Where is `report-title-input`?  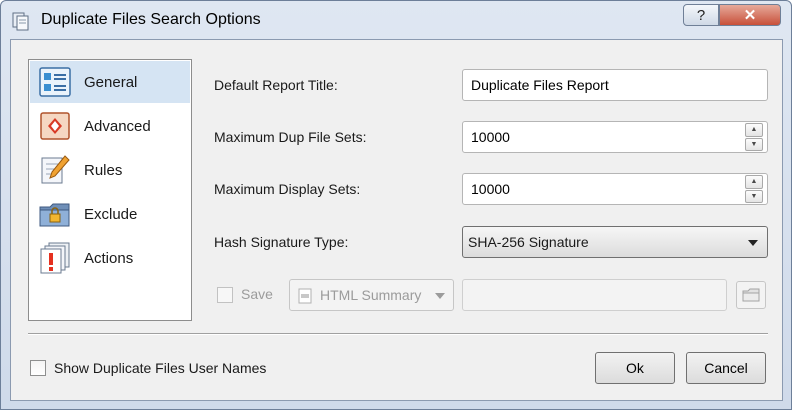 report-title-input is located at coordinates (615, 85).